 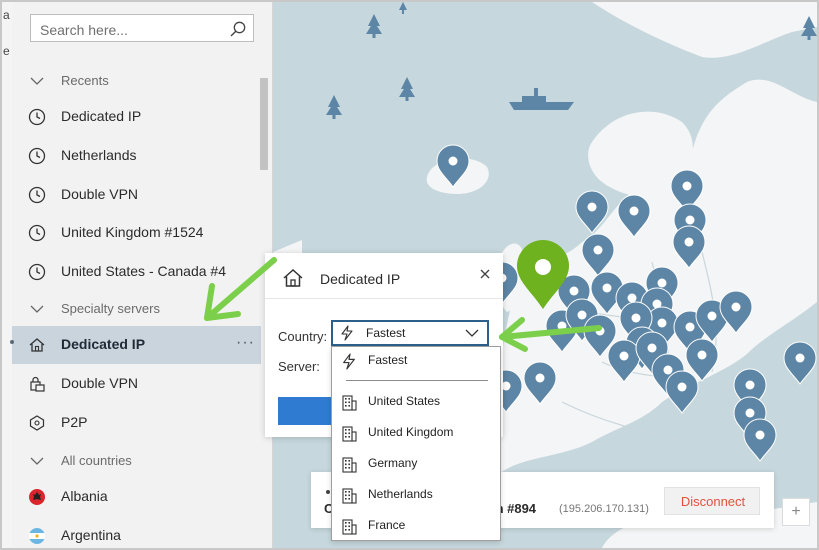 What do you see at coordinates (84, 496) in the screenshot?
I see `country-item-label: Albania` at bounding box center [84, 496].